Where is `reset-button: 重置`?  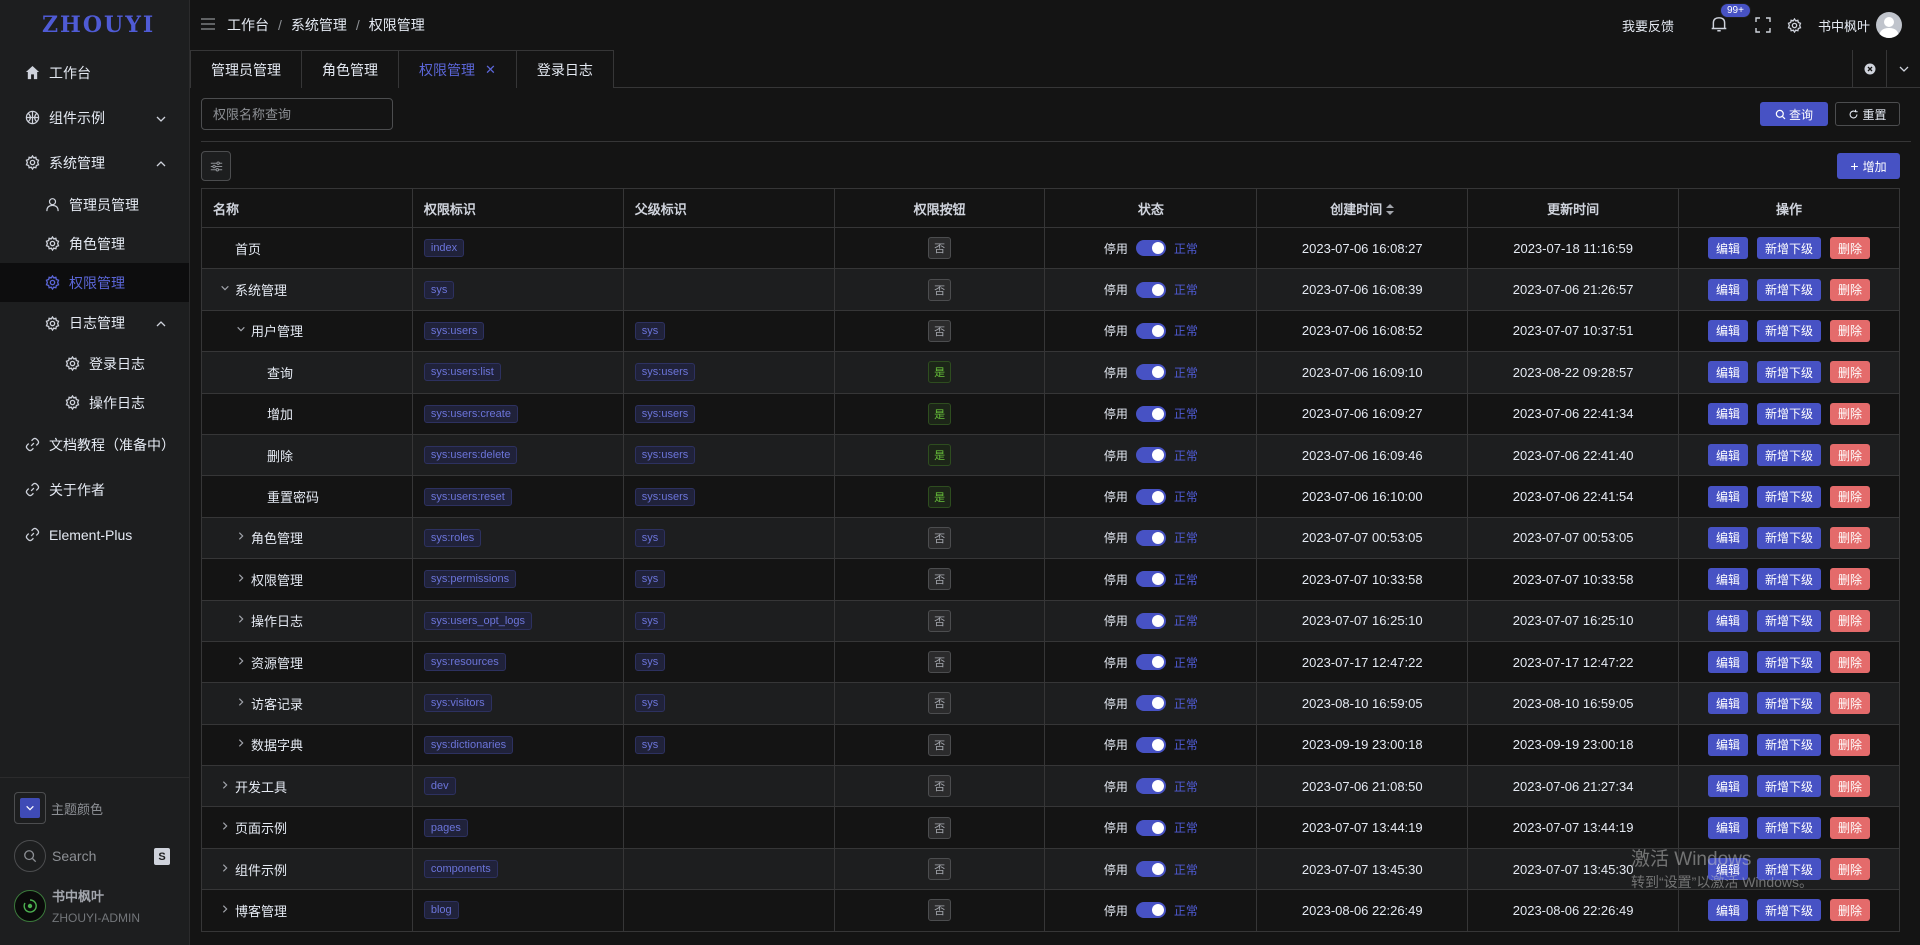 reset-button: 重置 is located at coordinates (1867, 114).